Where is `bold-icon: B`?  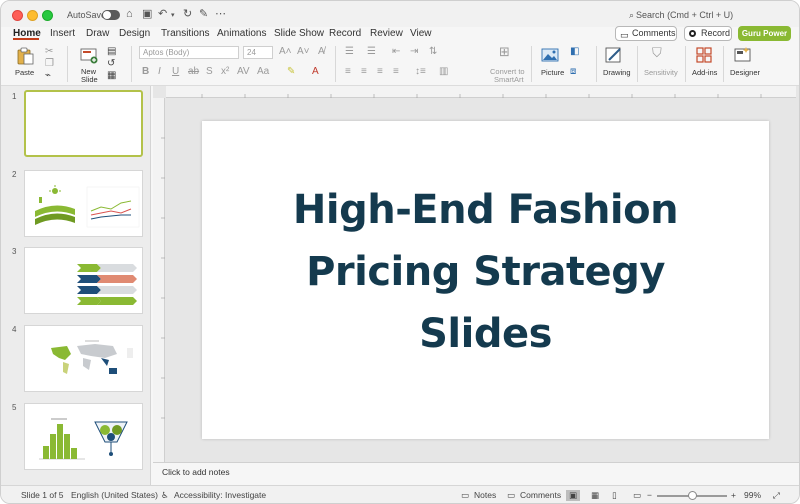 bold-icon: B is located at coordinates (145, 72).